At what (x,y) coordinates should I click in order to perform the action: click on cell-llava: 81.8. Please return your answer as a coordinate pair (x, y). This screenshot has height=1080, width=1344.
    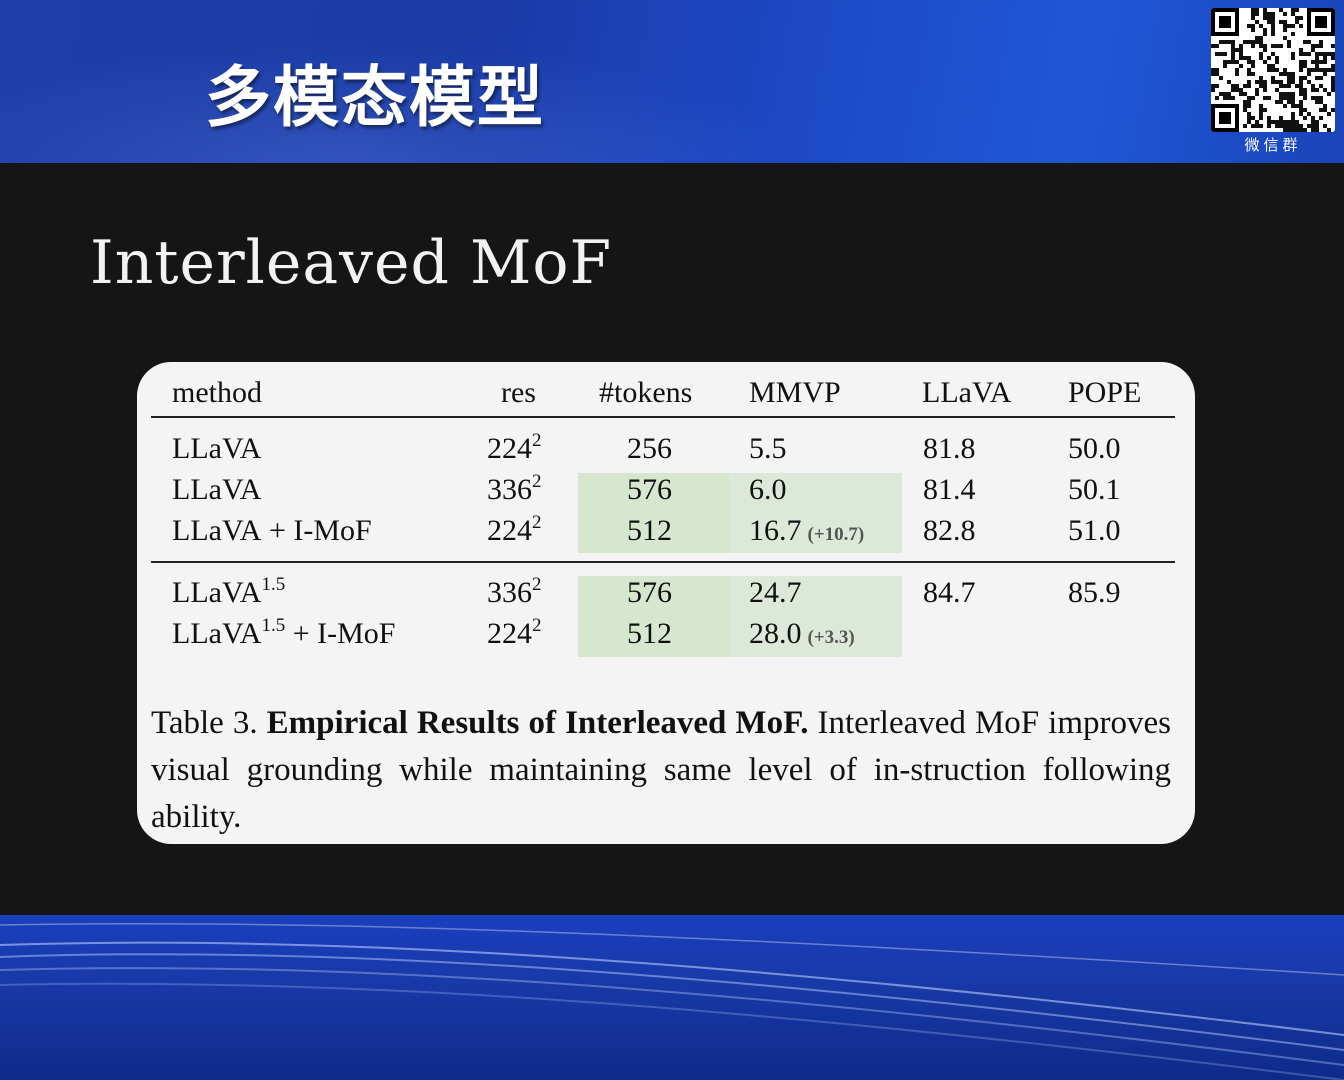
    Looking at the image, I should click on (949, 448).